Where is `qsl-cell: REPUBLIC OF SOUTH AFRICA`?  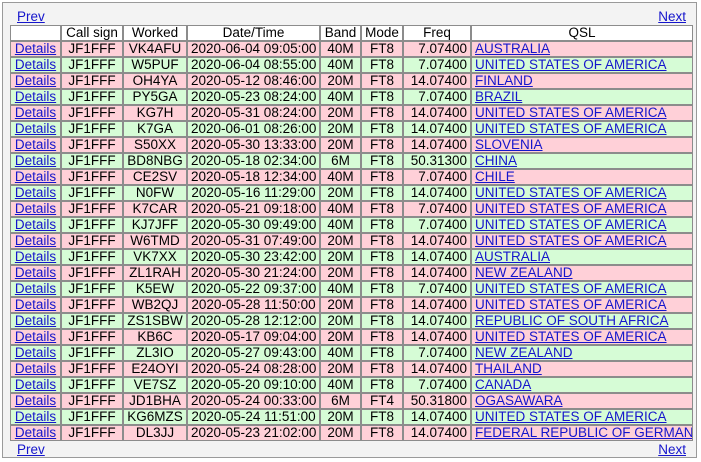
qsl-cell: REPUBLIC OF SOUTH AFRICA is located at coordinates (582, 321).